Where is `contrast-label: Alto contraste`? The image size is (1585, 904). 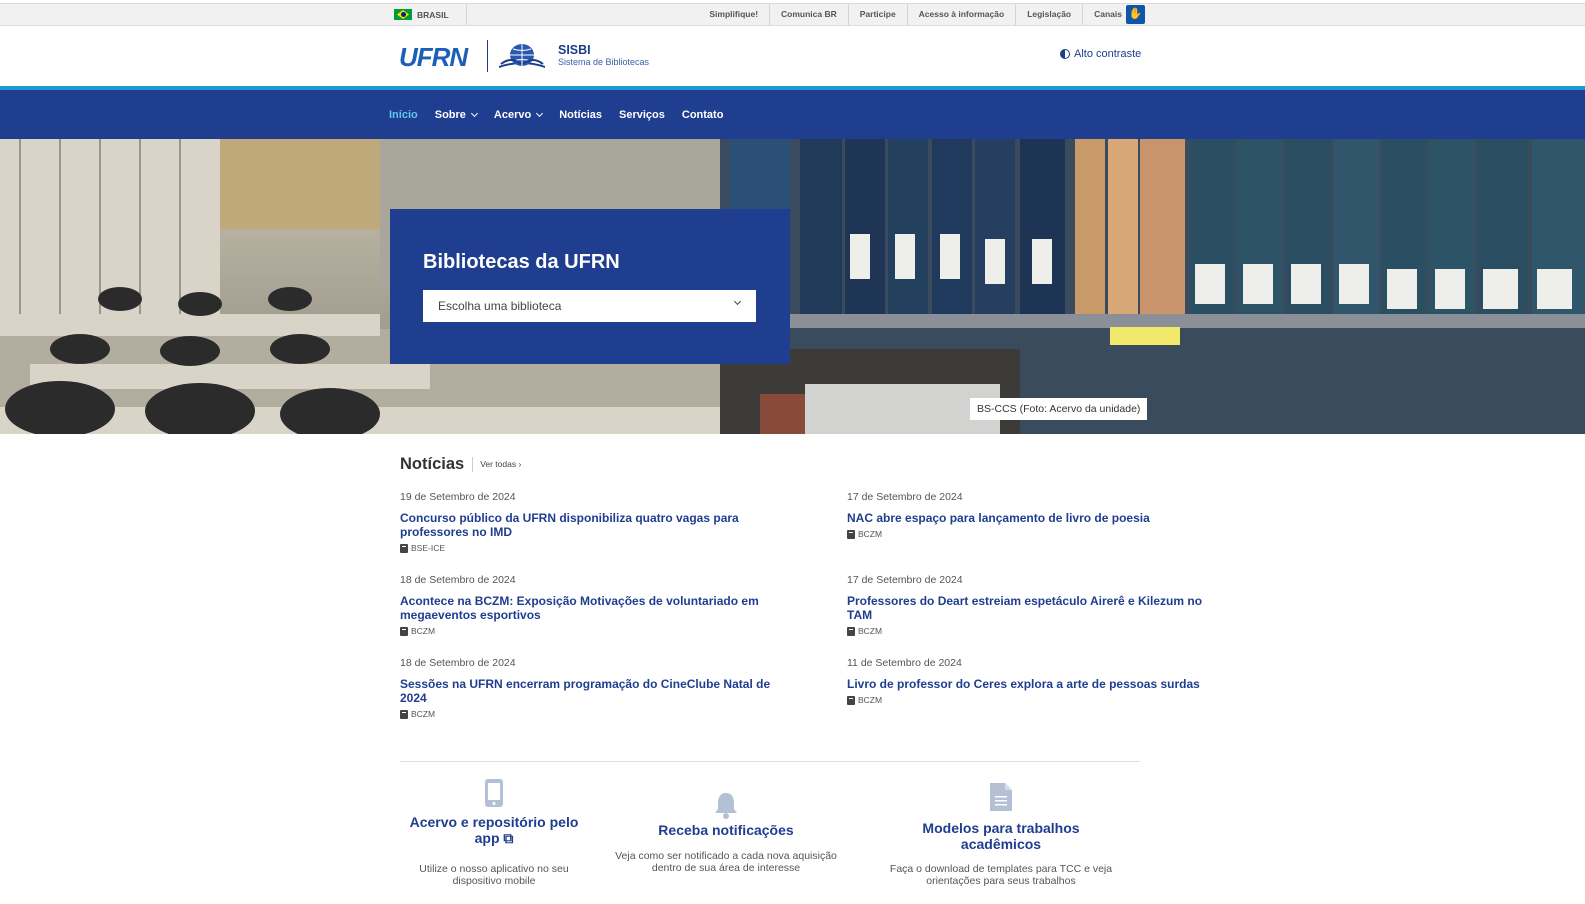 contrast-label: Alto contraste is located at coordinates (1108, 54).